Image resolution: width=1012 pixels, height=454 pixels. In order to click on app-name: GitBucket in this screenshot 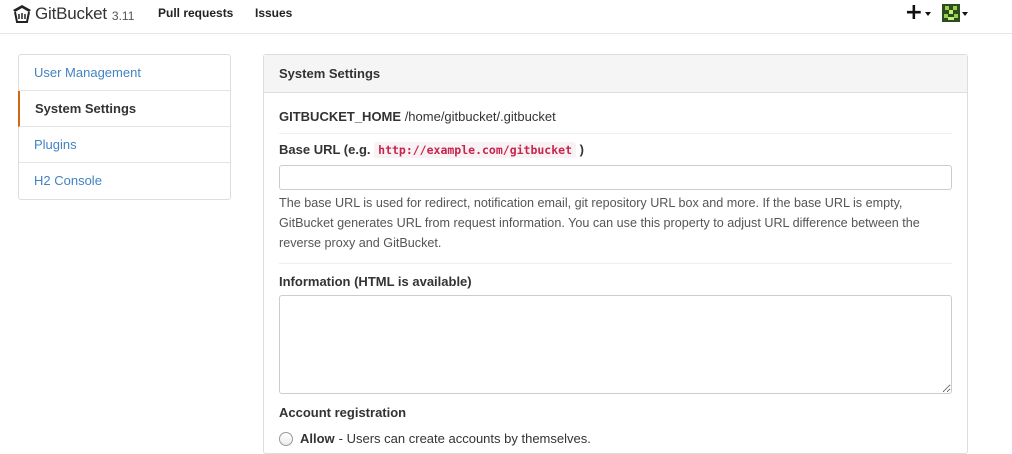, I will do `click(71, 13)`.